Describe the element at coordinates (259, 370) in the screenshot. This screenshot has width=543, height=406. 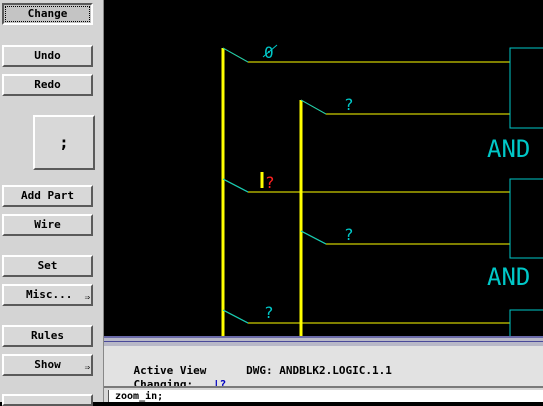
I see `dwg-label: DWG:` at that location.